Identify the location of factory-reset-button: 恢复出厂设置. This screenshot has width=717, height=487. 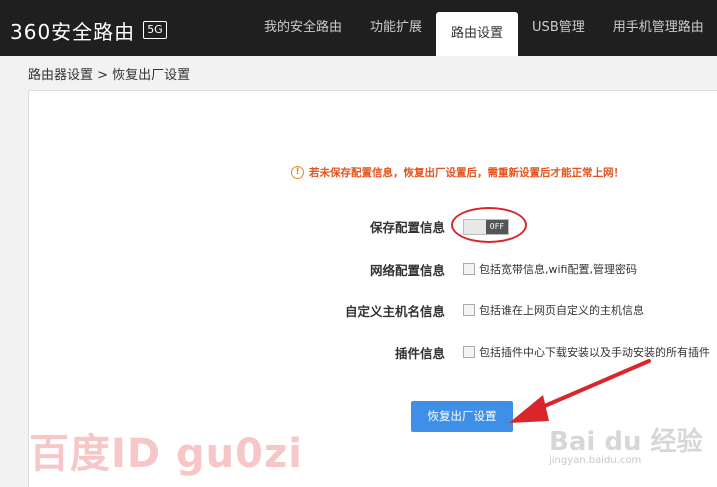
(462, 416).